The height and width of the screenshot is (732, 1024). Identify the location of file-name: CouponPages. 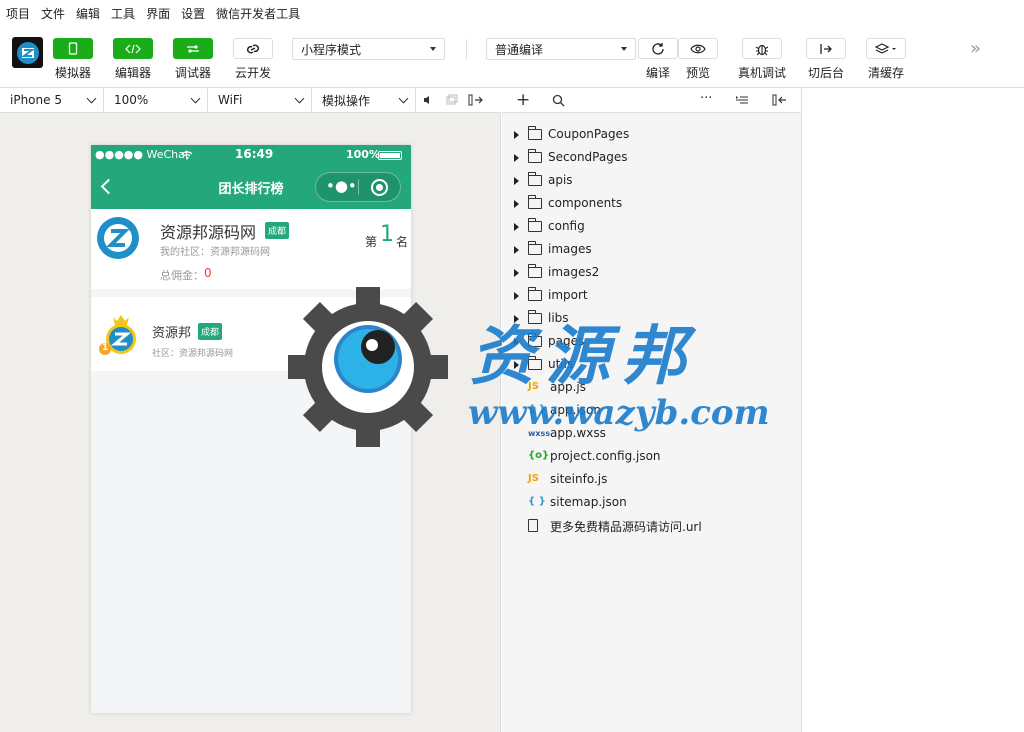
(589, 134).